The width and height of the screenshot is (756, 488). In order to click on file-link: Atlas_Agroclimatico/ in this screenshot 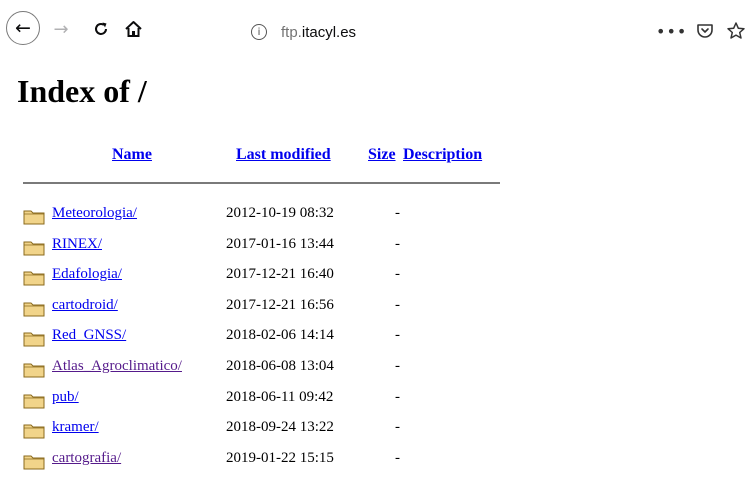, I will do `click(117, 366)`.